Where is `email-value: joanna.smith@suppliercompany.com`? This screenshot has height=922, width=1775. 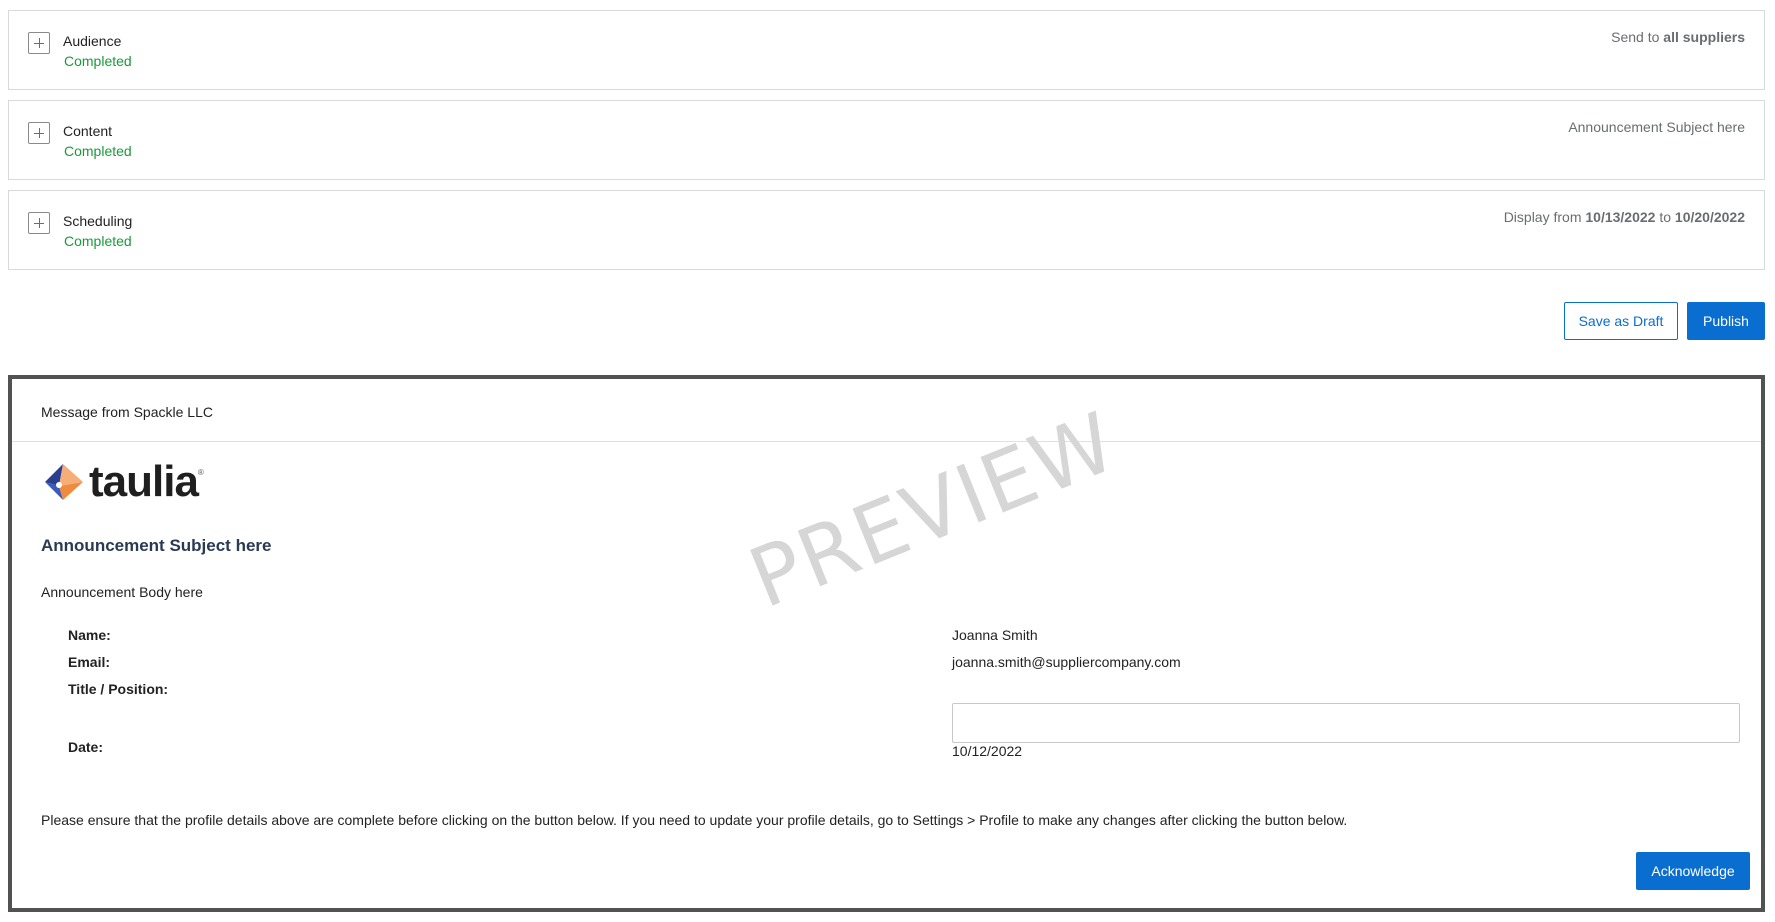 email-value: joanna.smith@suppliercompany.com is located at coordinates (1066, 662).